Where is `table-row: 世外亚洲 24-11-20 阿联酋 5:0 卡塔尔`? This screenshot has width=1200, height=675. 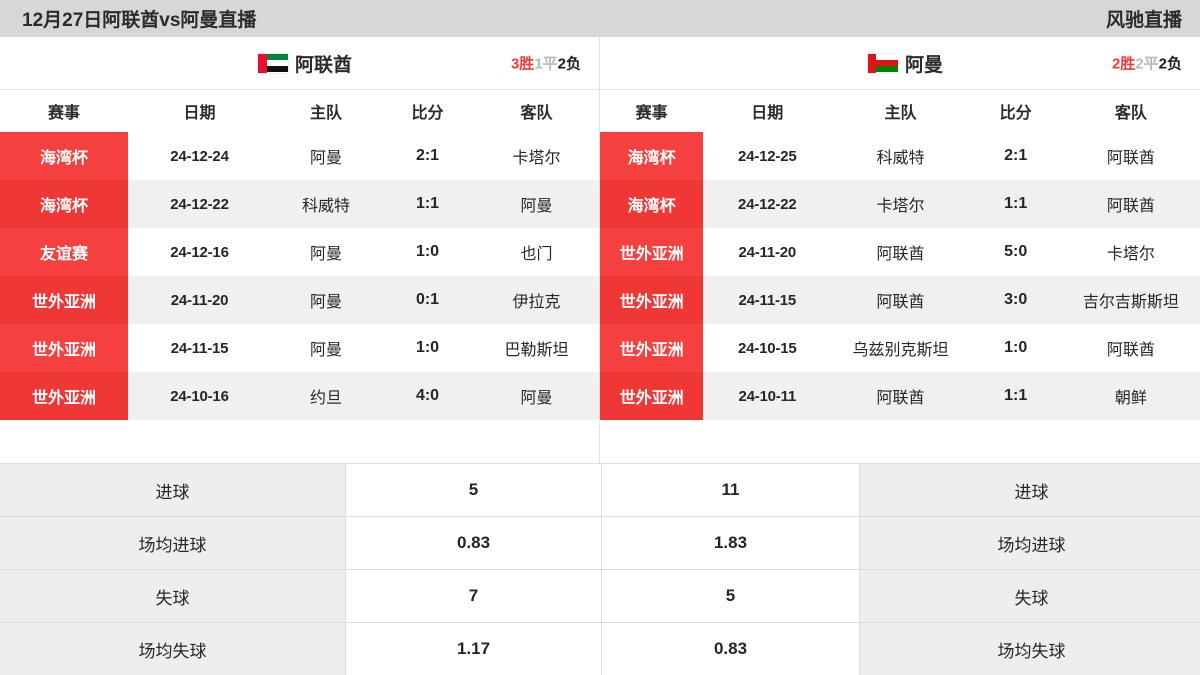
table-row: 世外亚洲 24-11-20 阿联酋 5:0 卡塔尔 is located at coordinates (900, 252).